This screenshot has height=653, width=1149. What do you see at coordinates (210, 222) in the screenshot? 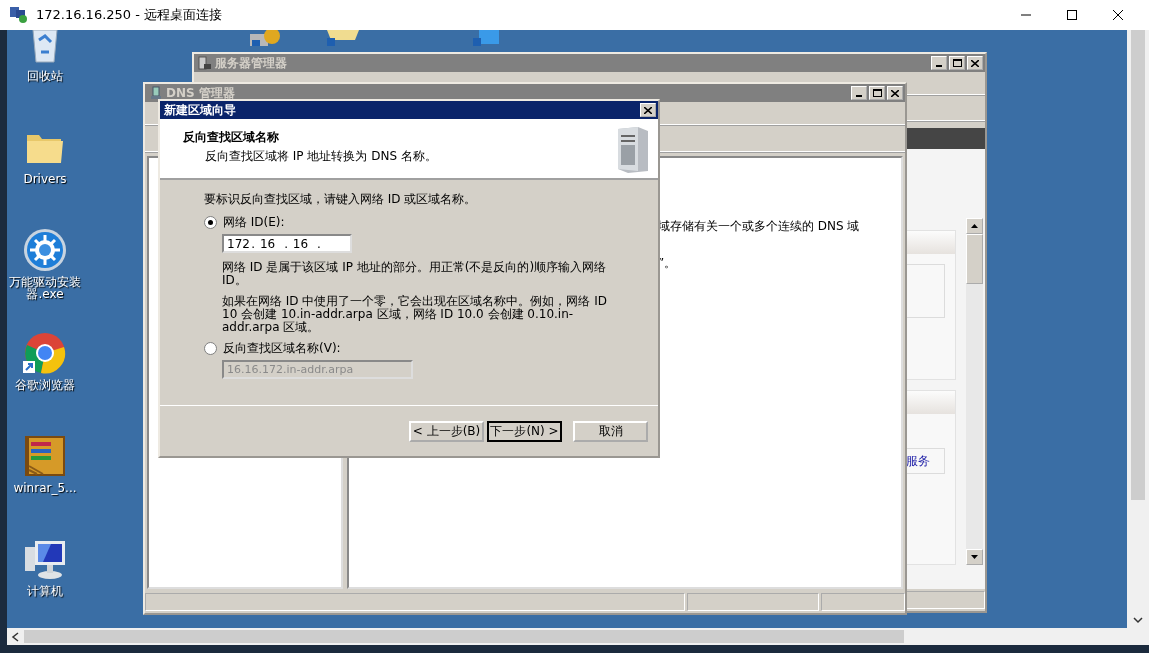
I see `radio-button` at bounding box center [210, 222].